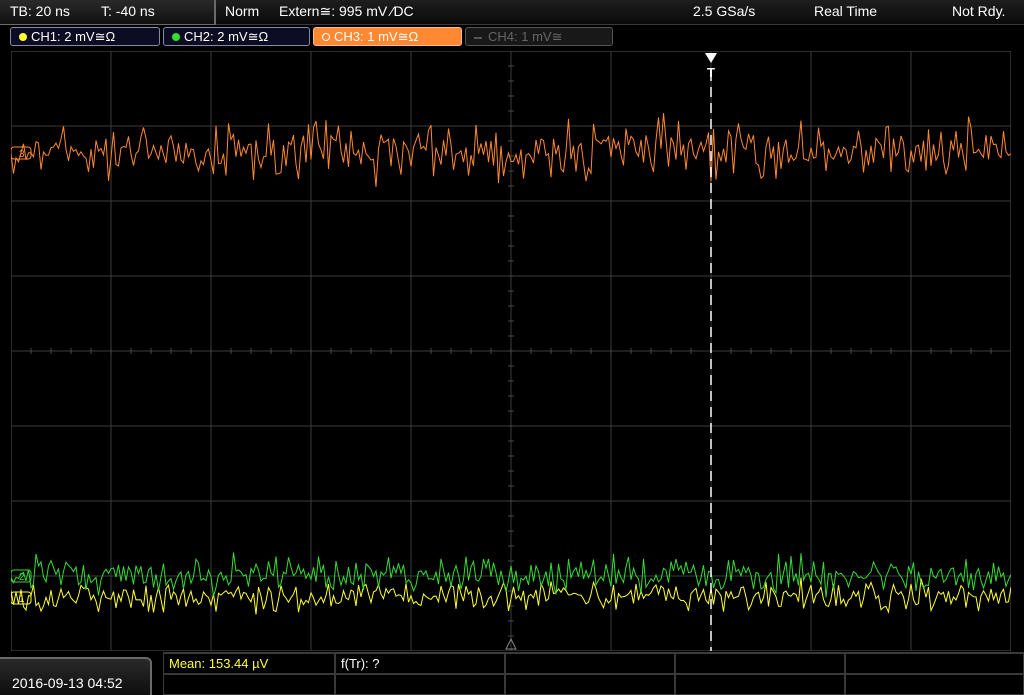 This screenshot has height=695, width=1024. What do you see at coordinates (73, 36) in the screenshot?
I see `ch1-label: CH1: 2 mV≅Ω` at bounding box center [73, 36].